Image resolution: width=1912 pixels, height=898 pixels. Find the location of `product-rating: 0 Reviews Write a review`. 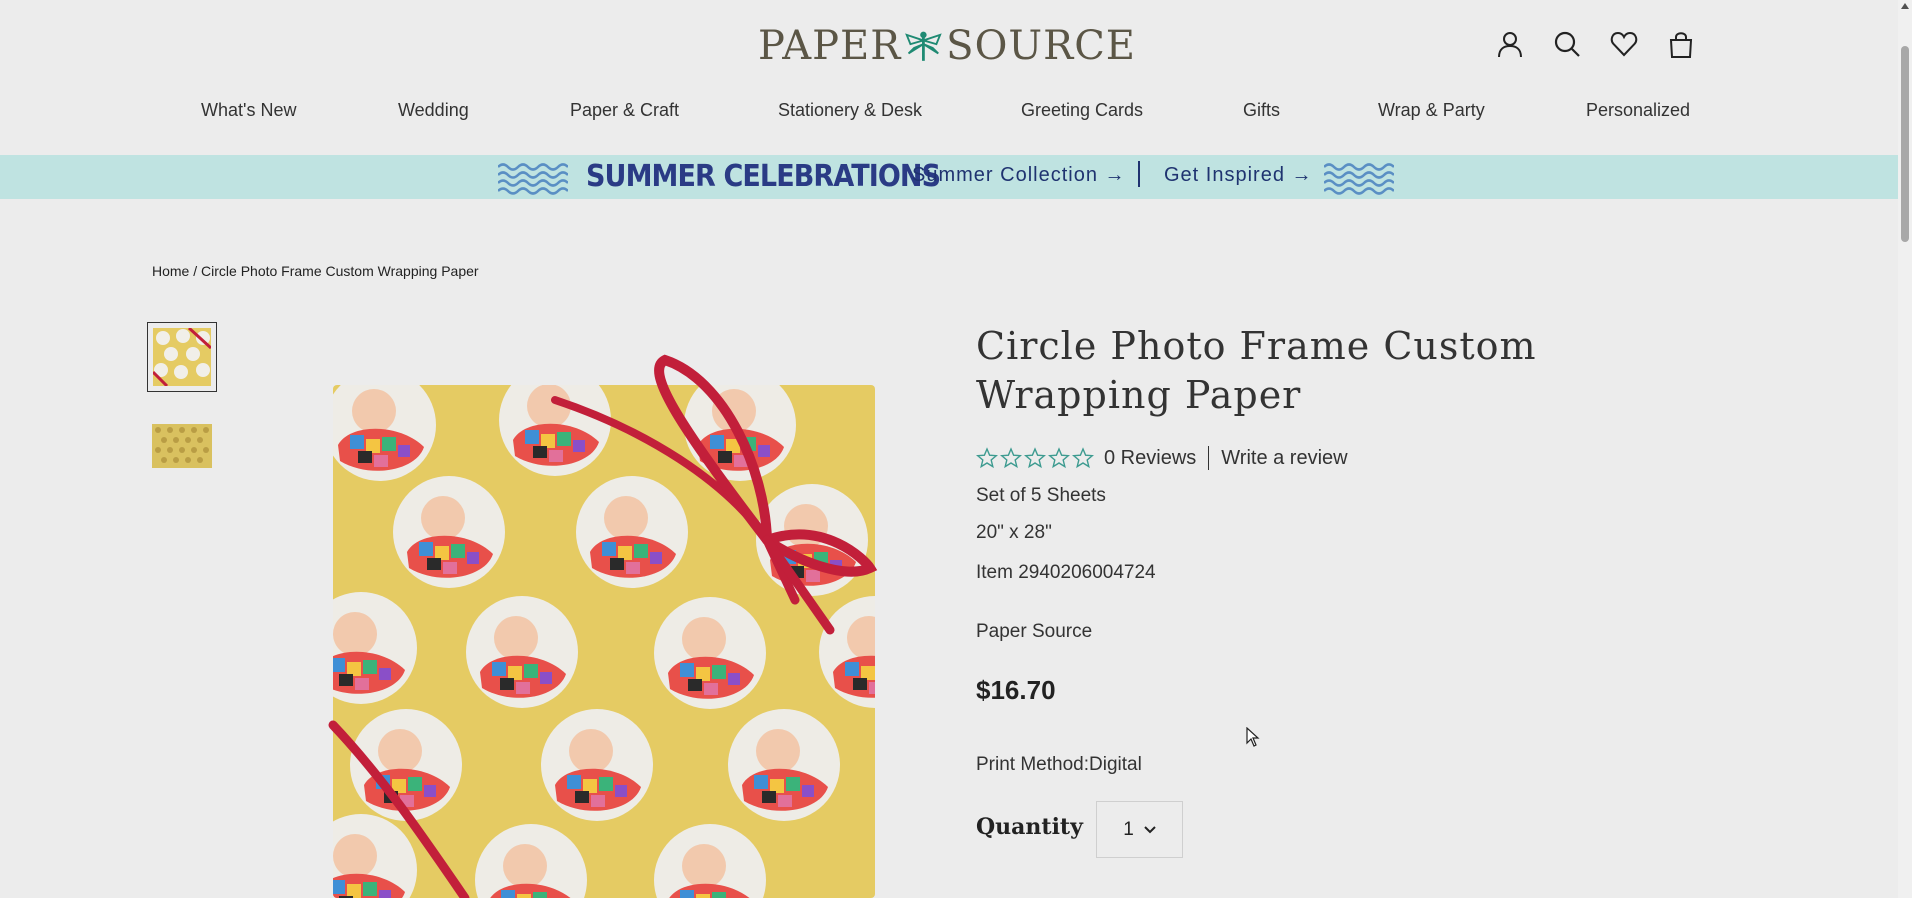

product-rating: 0 Reviews Write a review is located at coordinates (1162, 458).